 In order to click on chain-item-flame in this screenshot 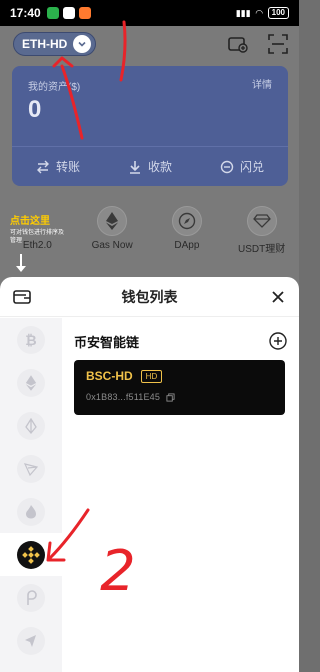, I will do `click(31, 511)`.